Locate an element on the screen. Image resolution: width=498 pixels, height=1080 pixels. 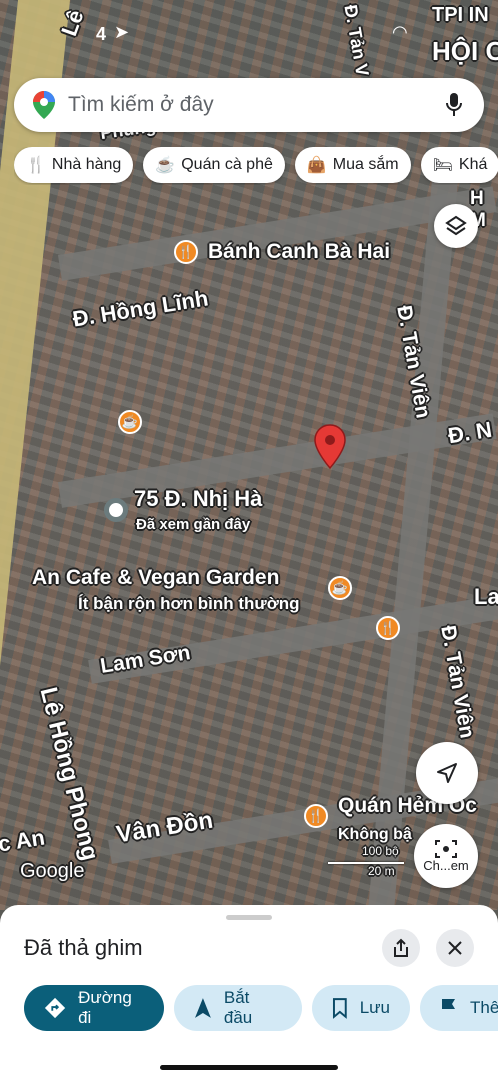
camera-scan-icon is located at coordinates (446, 848).